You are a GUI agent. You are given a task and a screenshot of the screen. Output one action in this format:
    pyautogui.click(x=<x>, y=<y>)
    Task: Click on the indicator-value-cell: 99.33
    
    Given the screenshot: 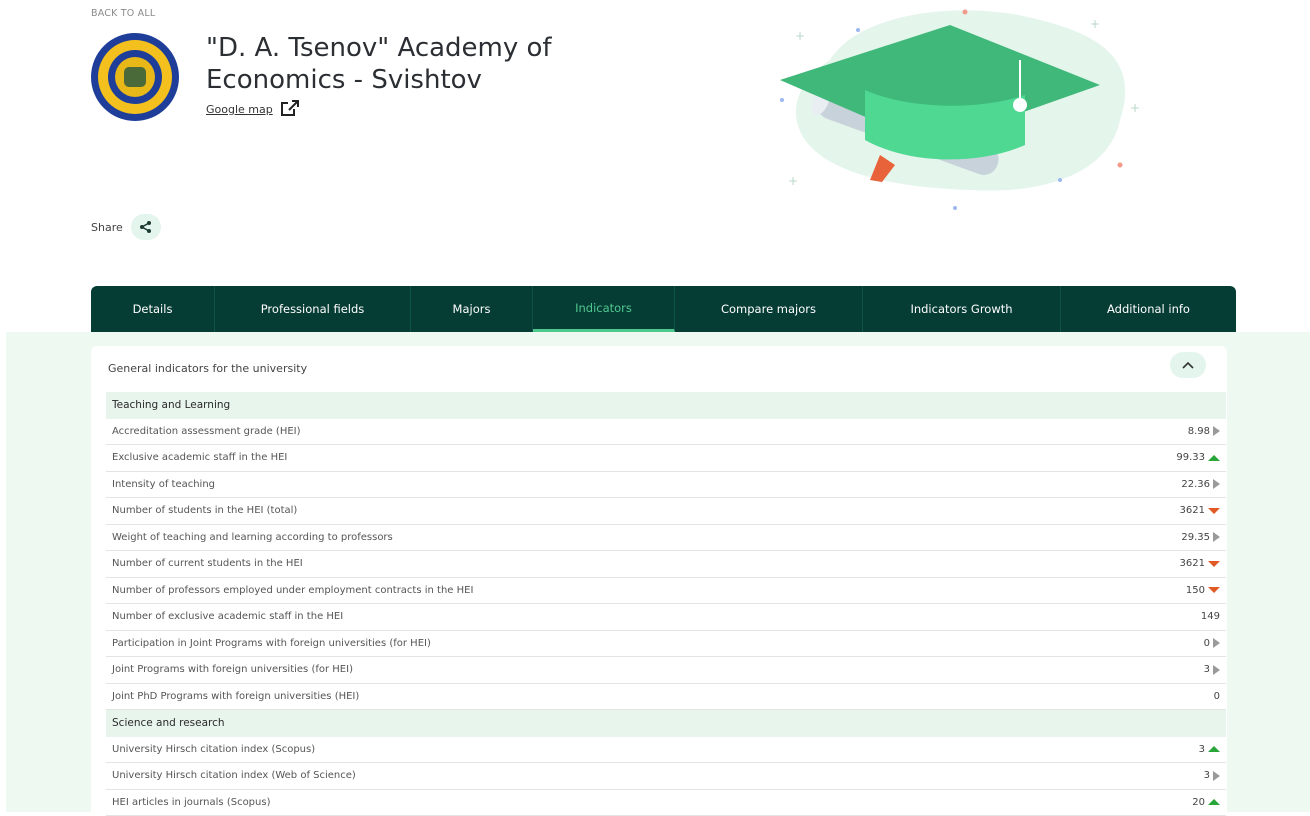 What is the action you would take?
    pyautogui.click(x=1198, y=457)
    